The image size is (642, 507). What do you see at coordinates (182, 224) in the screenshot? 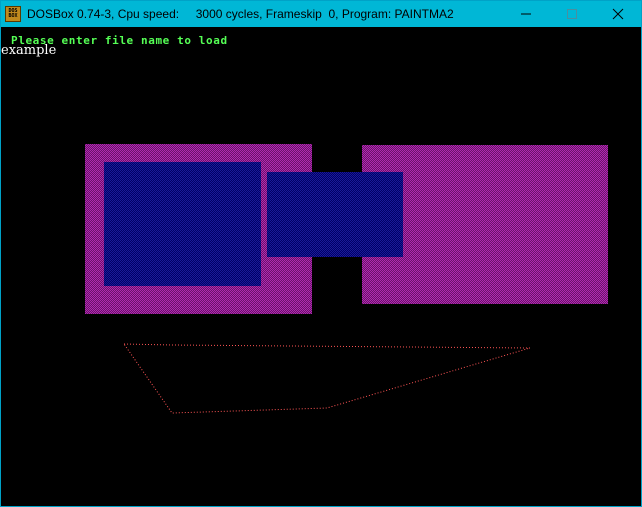
I see `blue-rectangle-left` at bounding box center [182, 224].